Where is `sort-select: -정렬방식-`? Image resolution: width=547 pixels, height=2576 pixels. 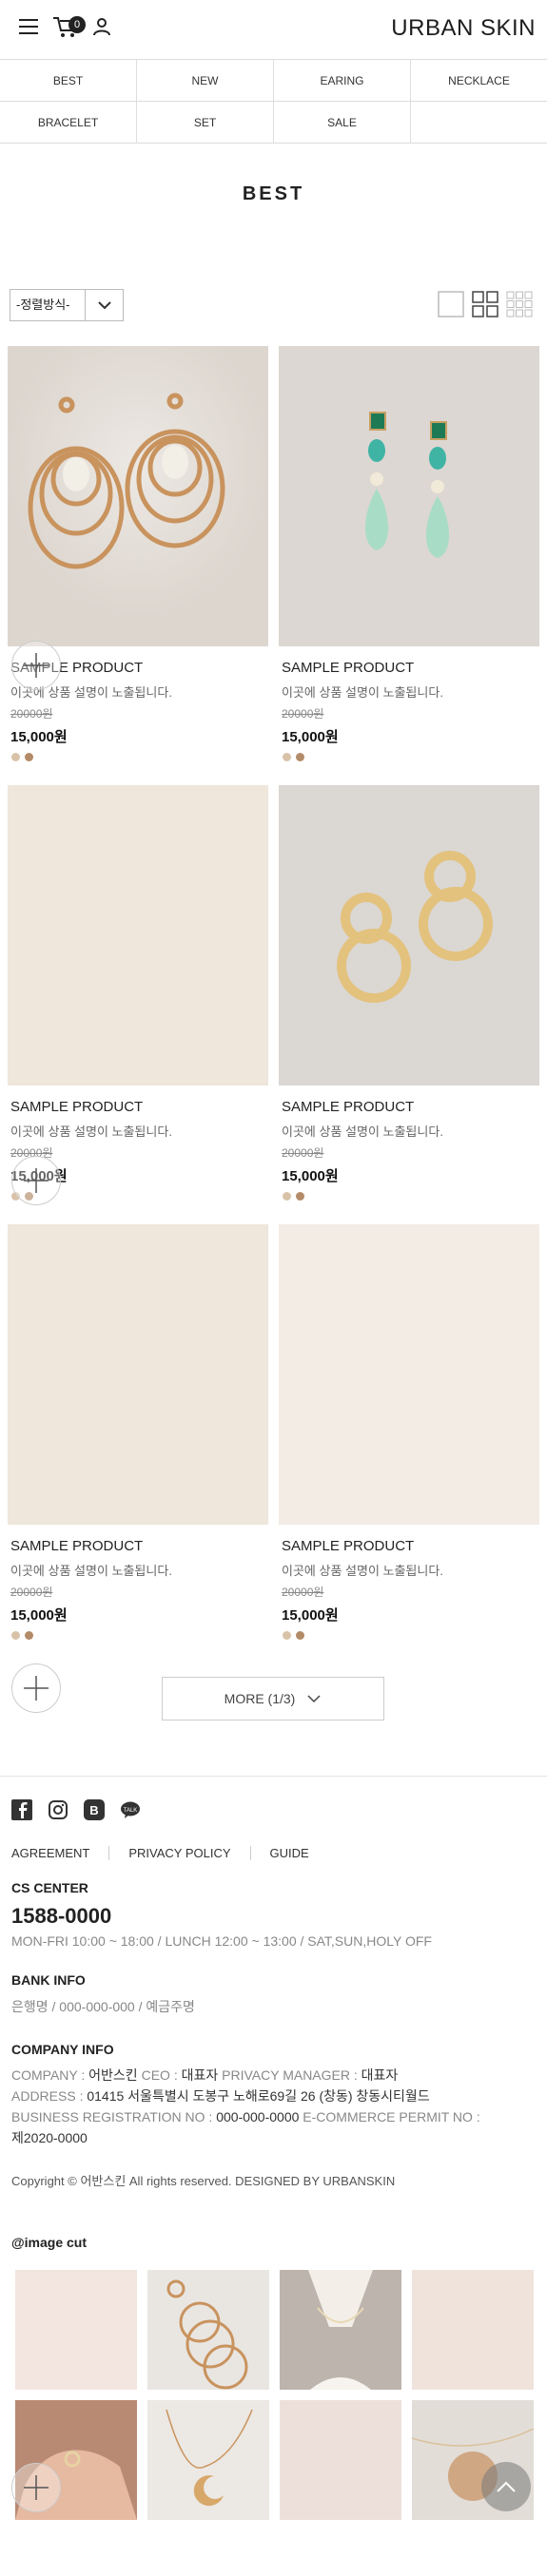
sort-select: -정렬방식- is located at coordinates (67, 305).